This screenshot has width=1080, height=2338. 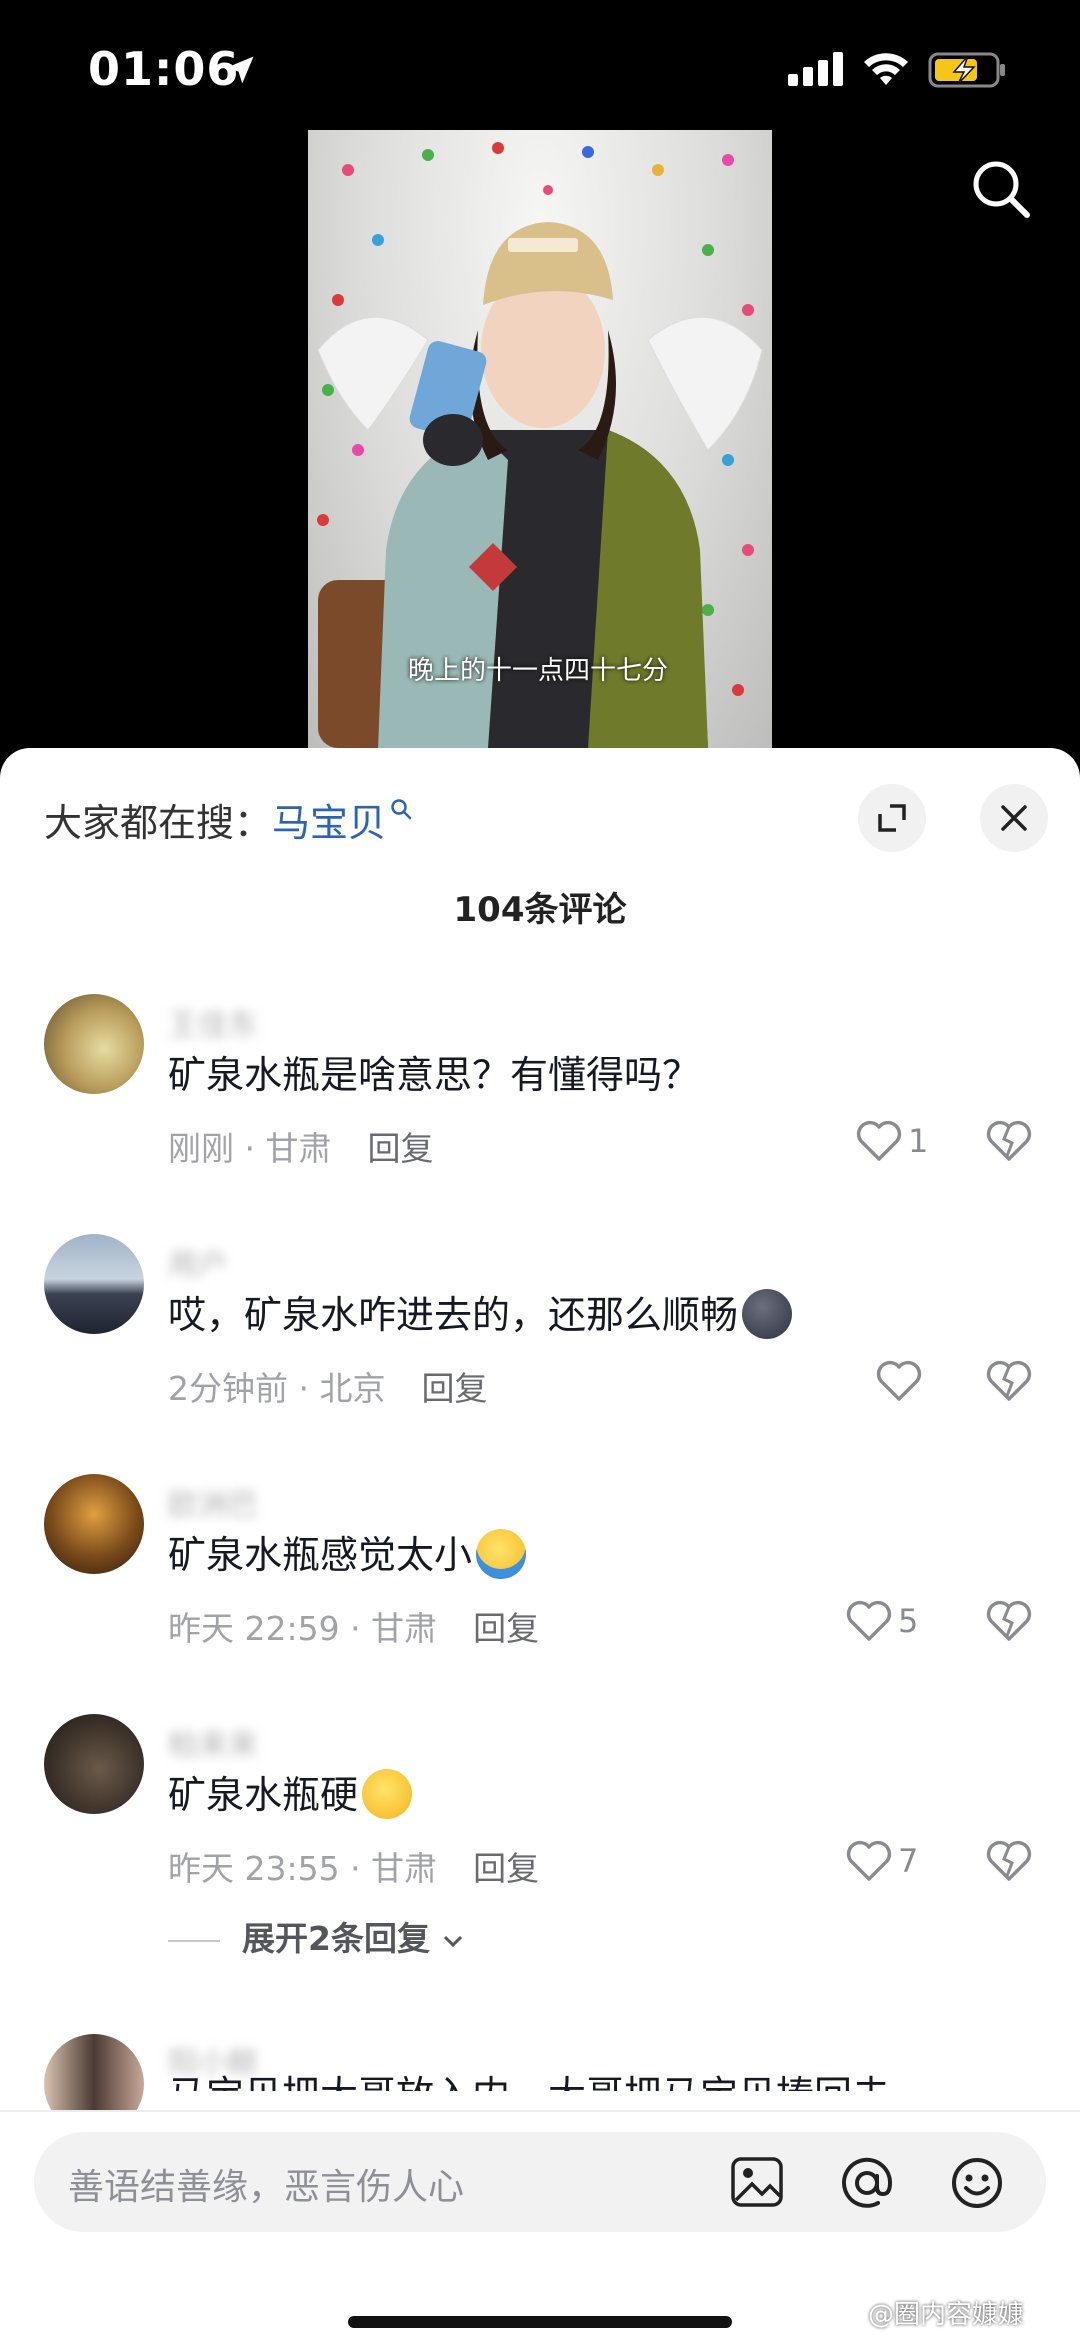 I want to click on image-icon, so click(x=757, y=2182).